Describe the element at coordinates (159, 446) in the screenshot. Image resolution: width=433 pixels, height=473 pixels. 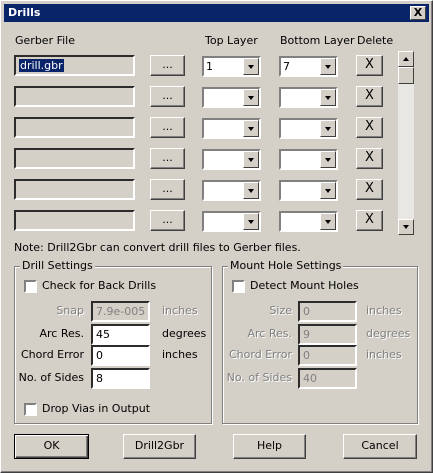
I see `drill2gbr-button: Drill2Gbr` at that location.